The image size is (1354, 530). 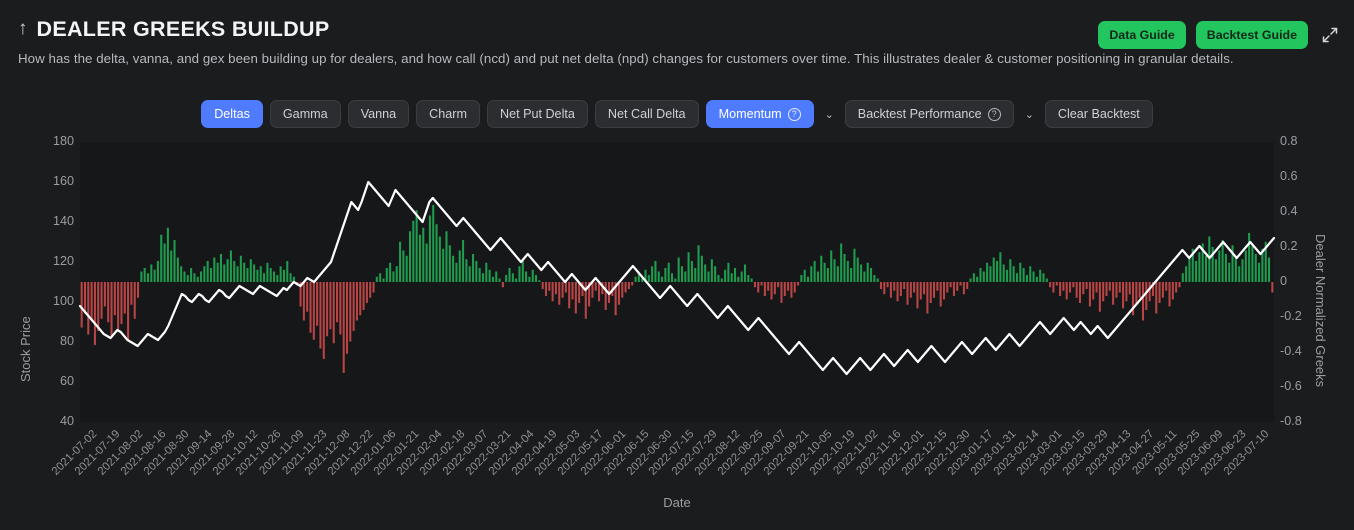 What do you see at coordinates (63, 141) in the screenshot?
I see `y-tick-left: 180` at bounding box center [63, 141].